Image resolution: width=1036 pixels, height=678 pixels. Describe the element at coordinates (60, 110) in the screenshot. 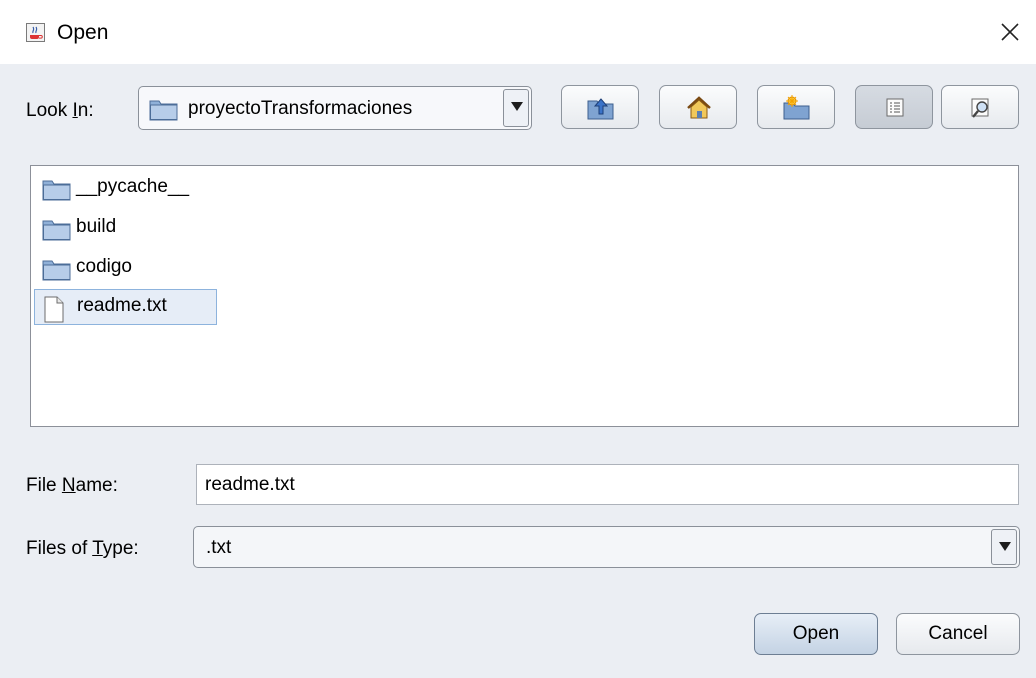

I see `look-in-label: Look In:` at that location.